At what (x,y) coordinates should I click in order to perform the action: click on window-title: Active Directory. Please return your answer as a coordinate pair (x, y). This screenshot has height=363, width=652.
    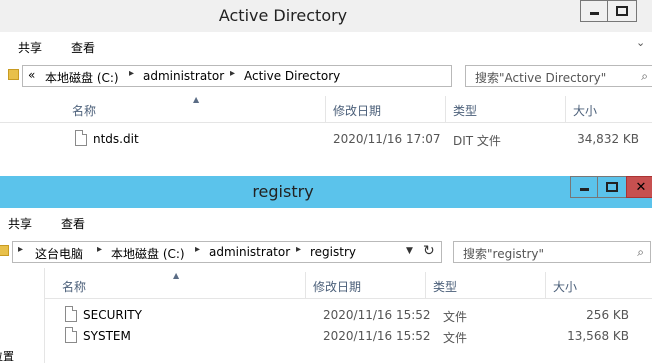
    Looking at the image, I should click on (283, 15).